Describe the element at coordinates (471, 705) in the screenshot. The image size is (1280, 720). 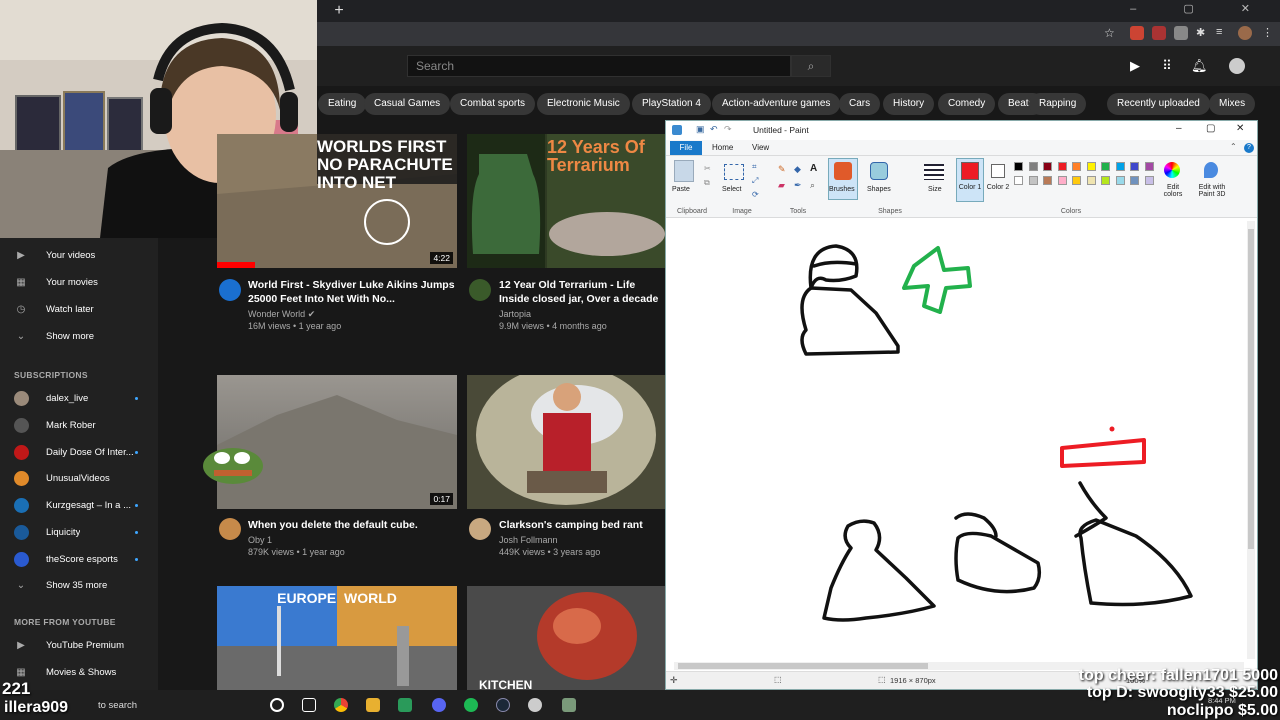
I see `spotify-icon` at that location.